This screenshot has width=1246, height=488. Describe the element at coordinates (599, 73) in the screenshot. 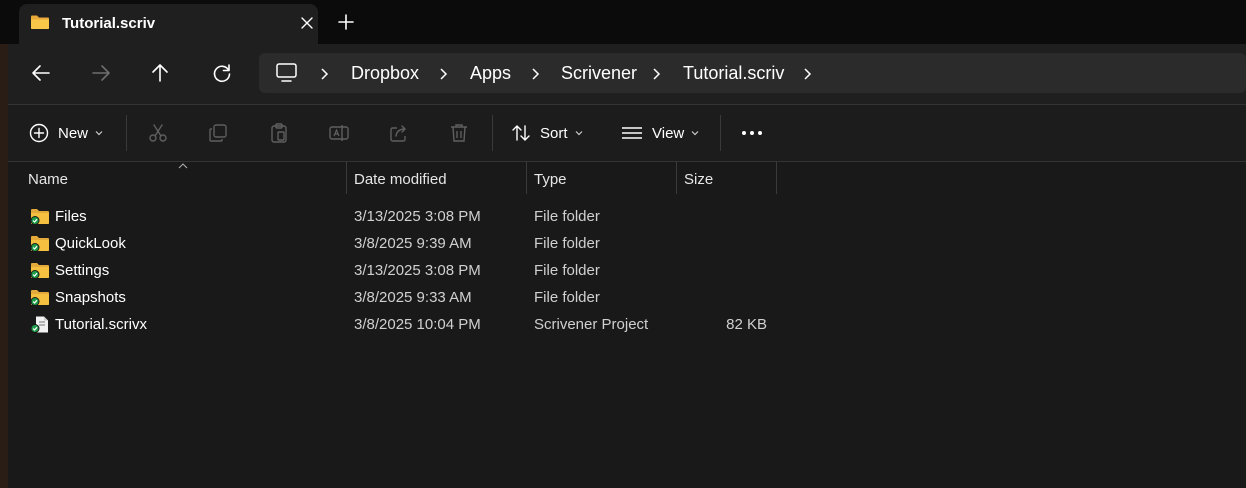

I see `breadcrumb-scrivener: Scrivener` at that location.